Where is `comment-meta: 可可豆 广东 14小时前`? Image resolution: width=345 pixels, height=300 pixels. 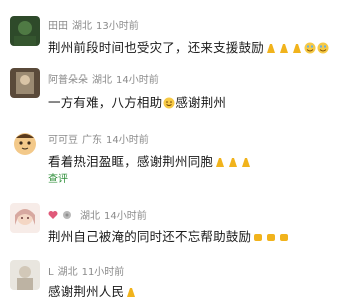
comment-meta: 可可豆 广东 14小时前 is located at coordinates (100, 138).